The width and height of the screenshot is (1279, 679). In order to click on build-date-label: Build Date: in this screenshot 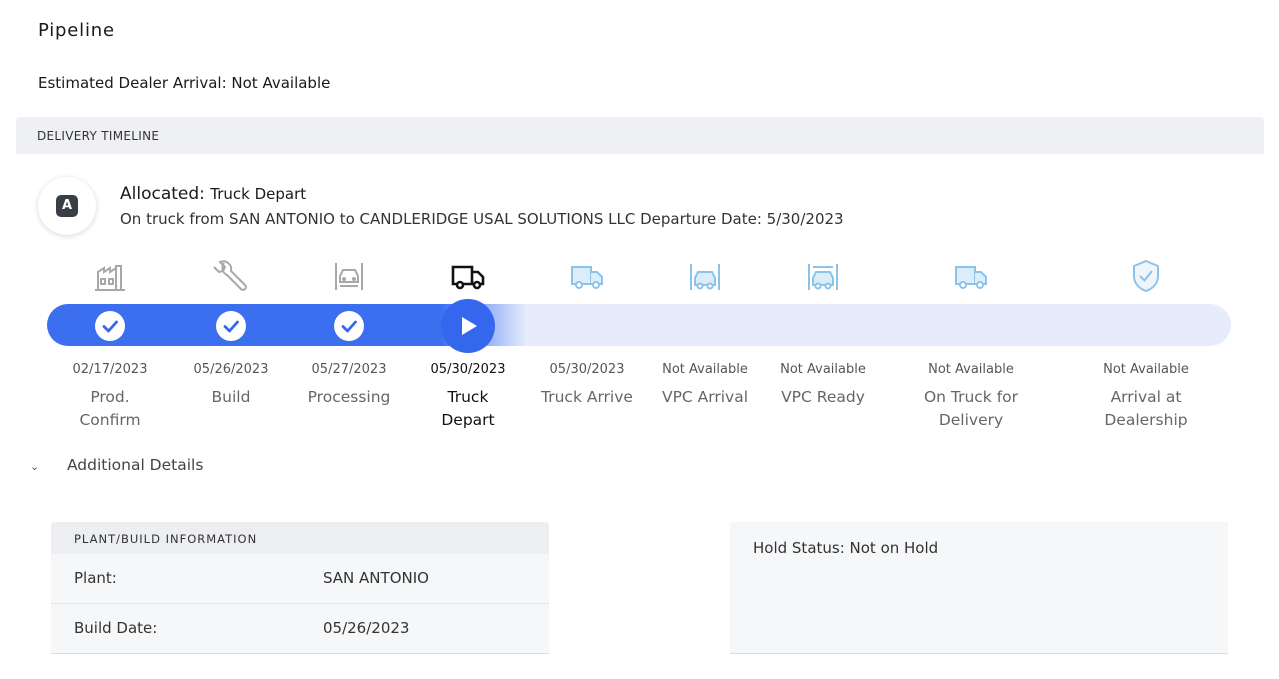, I will do `click(116, 628)`.